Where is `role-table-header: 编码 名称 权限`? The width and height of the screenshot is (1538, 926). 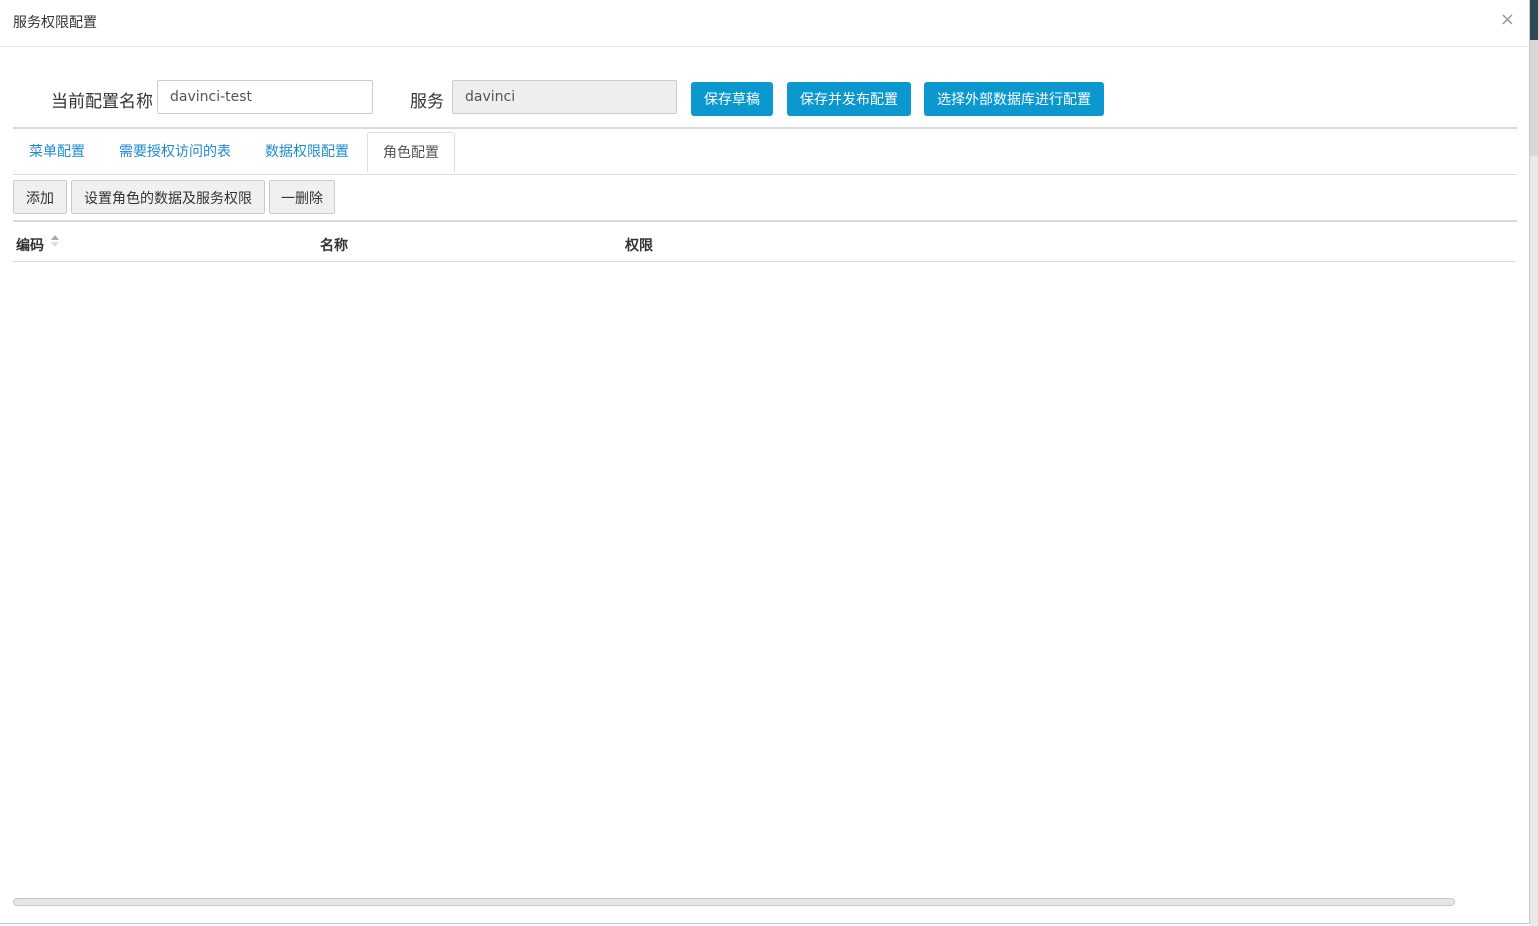 role-table-header: 编码 名称 权限 is located at coordinates (764, 243).